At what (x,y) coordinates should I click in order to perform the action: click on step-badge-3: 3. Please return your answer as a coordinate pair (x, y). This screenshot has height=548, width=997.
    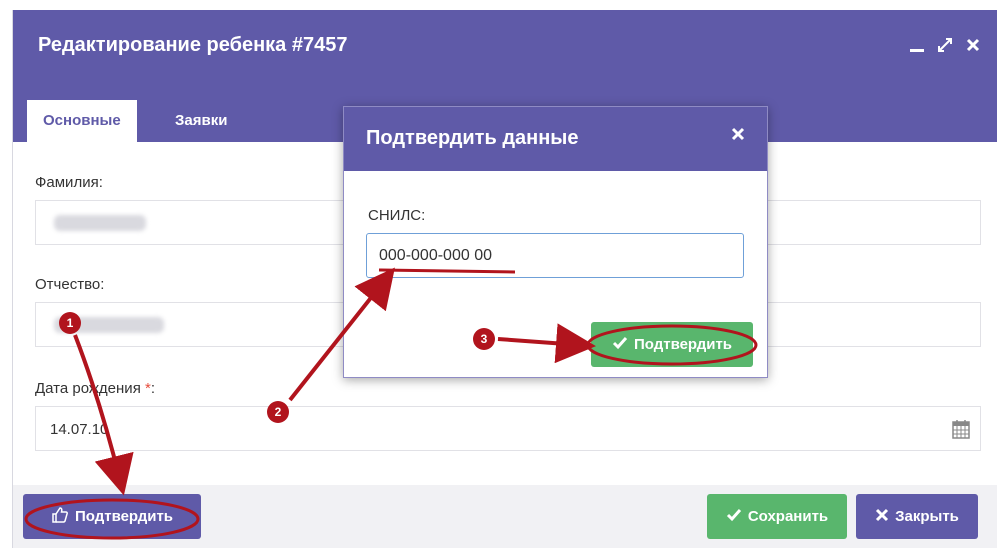
    Looking at the image, I should click on (484, 339).